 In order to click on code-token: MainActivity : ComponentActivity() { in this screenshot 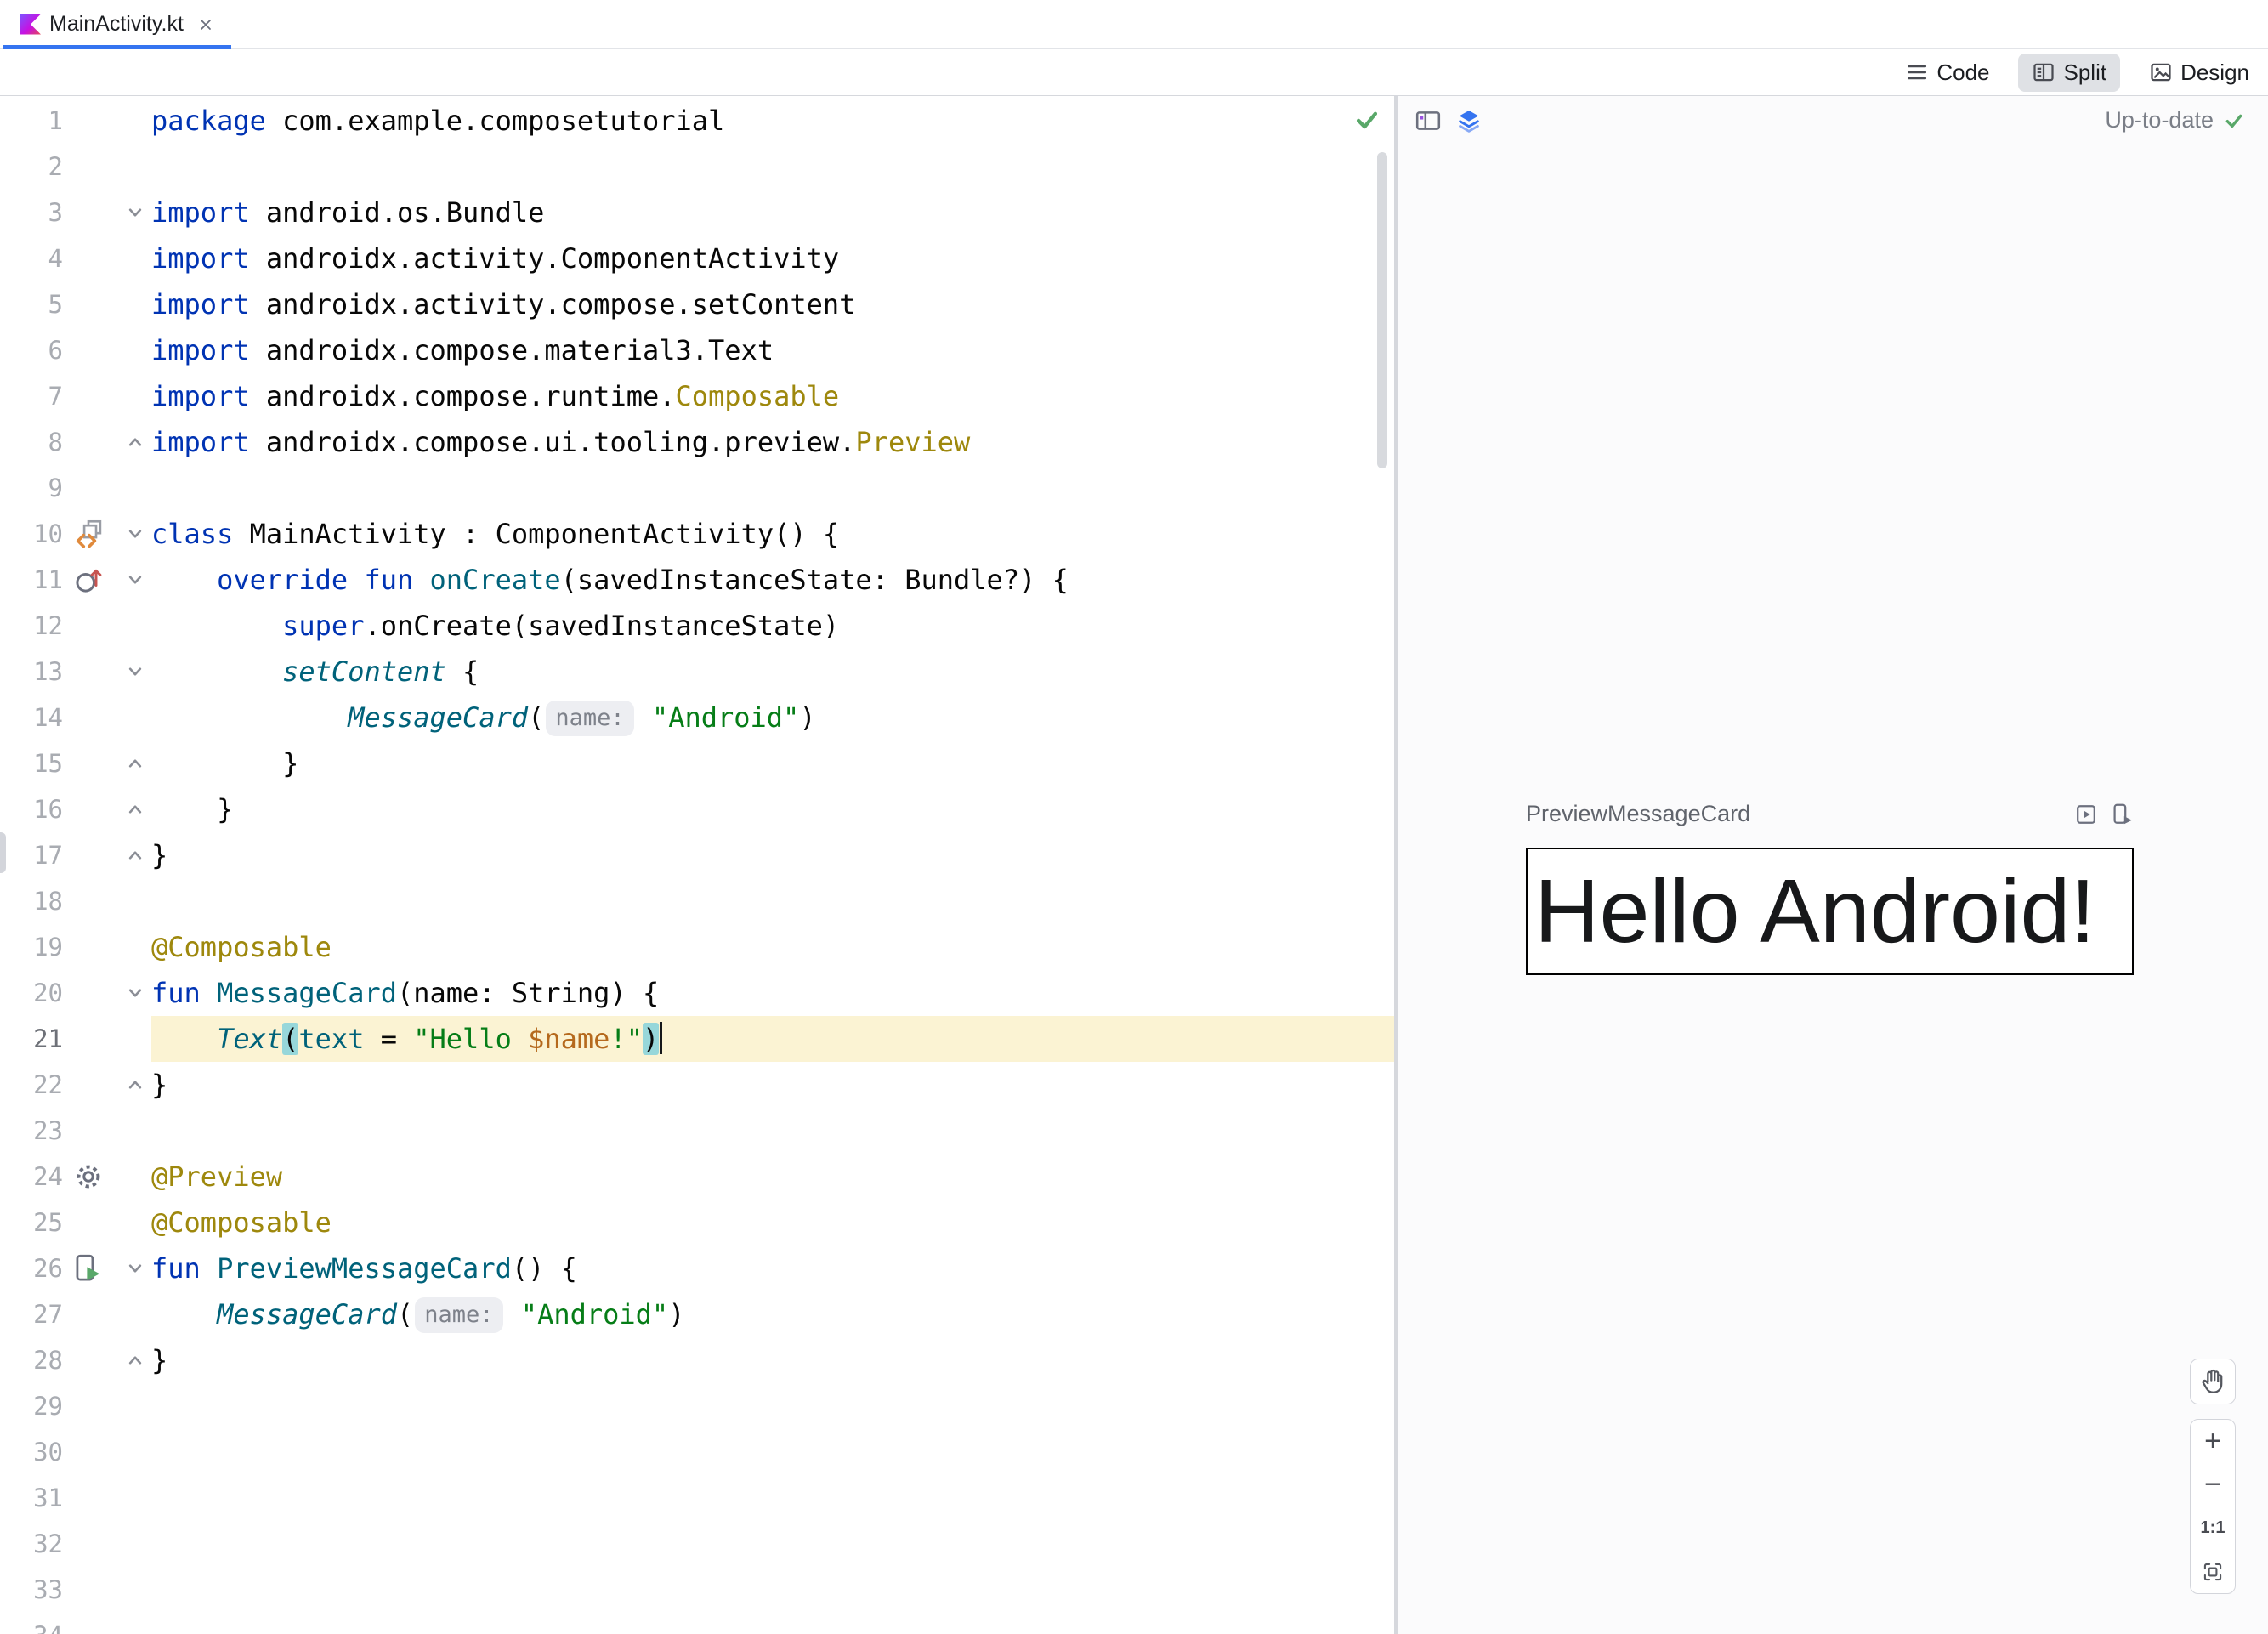, I will do `click(536, 534)`.